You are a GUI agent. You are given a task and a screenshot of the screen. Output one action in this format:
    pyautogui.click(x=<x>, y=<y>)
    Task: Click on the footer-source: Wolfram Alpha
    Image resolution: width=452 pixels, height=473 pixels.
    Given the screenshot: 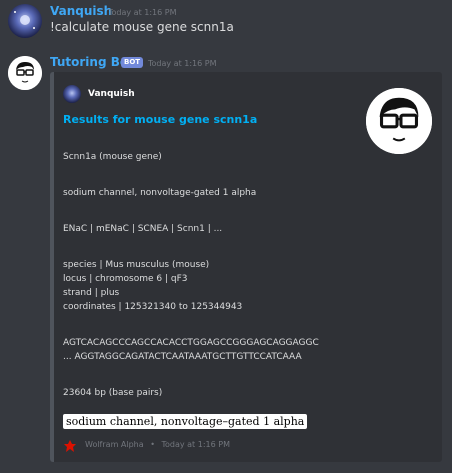 What is the action you would take?
    pyautogui.click(x=114, y=444)
    